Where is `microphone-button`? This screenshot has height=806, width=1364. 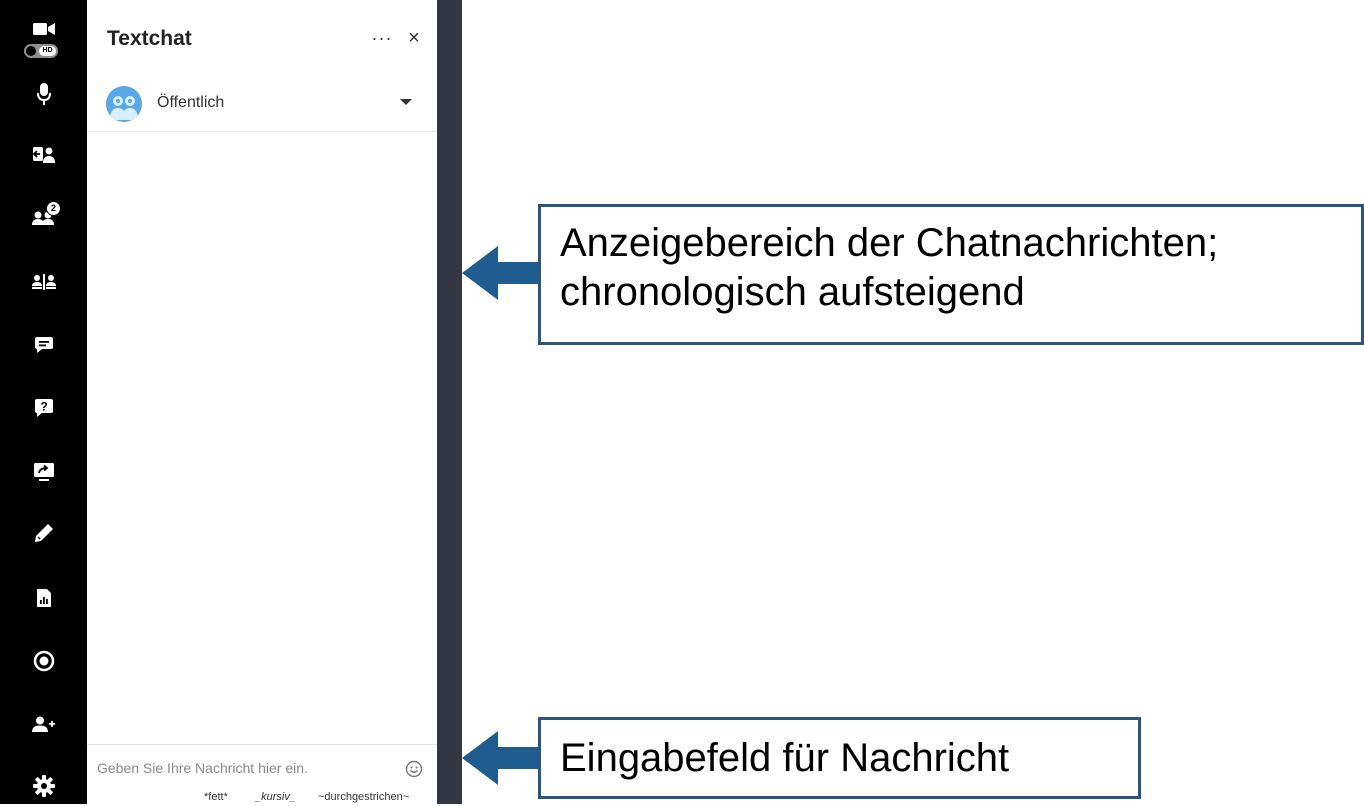
microphone-button is located at coordinates (44, 94).